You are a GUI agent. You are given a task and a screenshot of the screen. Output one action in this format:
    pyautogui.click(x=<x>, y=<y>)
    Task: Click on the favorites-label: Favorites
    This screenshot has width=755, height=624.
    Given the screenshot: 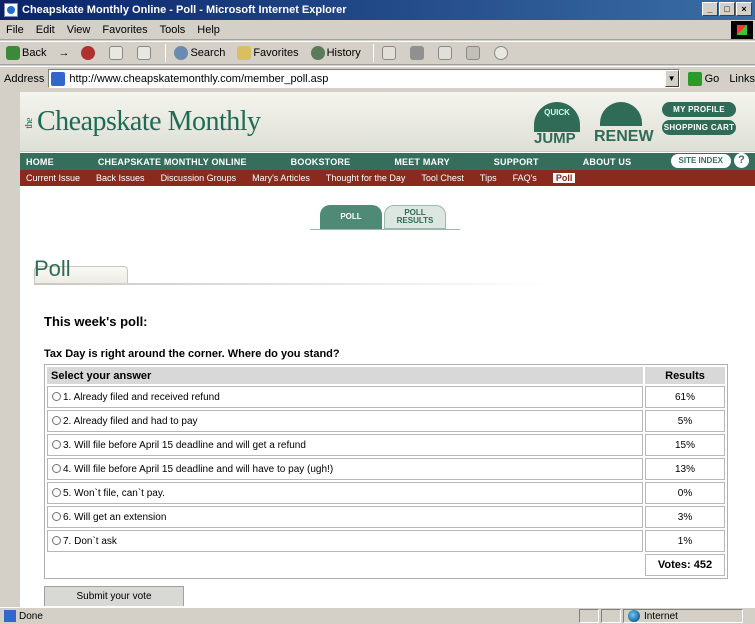 What is the action you would take?
    pyautogui.click(x=276, y=53)
    